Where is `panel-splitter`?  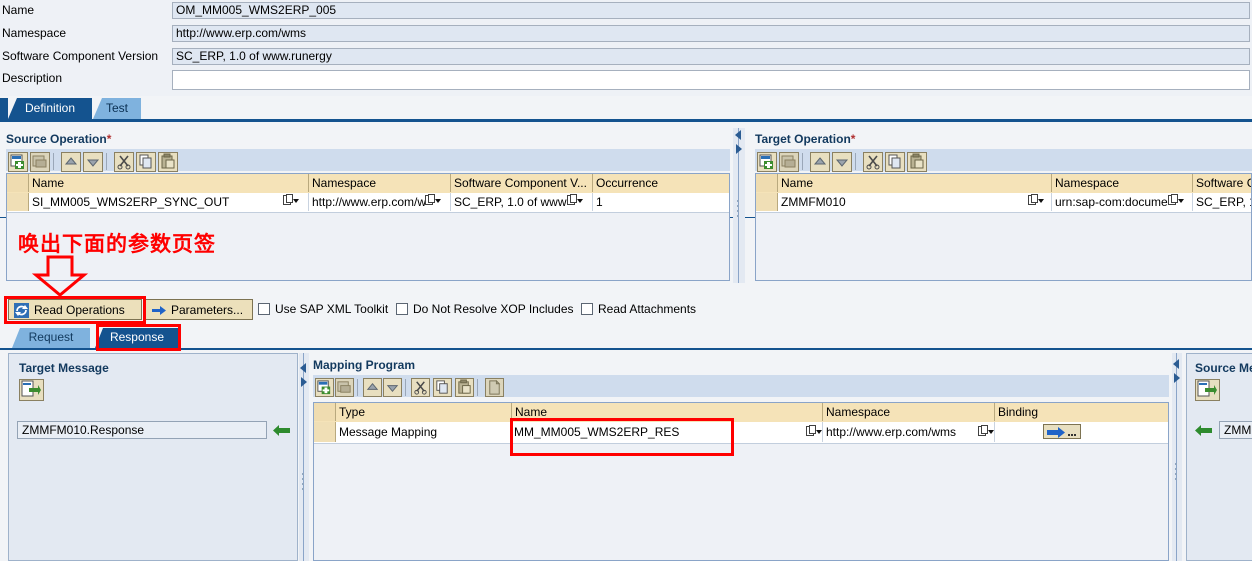
panel-splitter is located at coordinates (739, 205).